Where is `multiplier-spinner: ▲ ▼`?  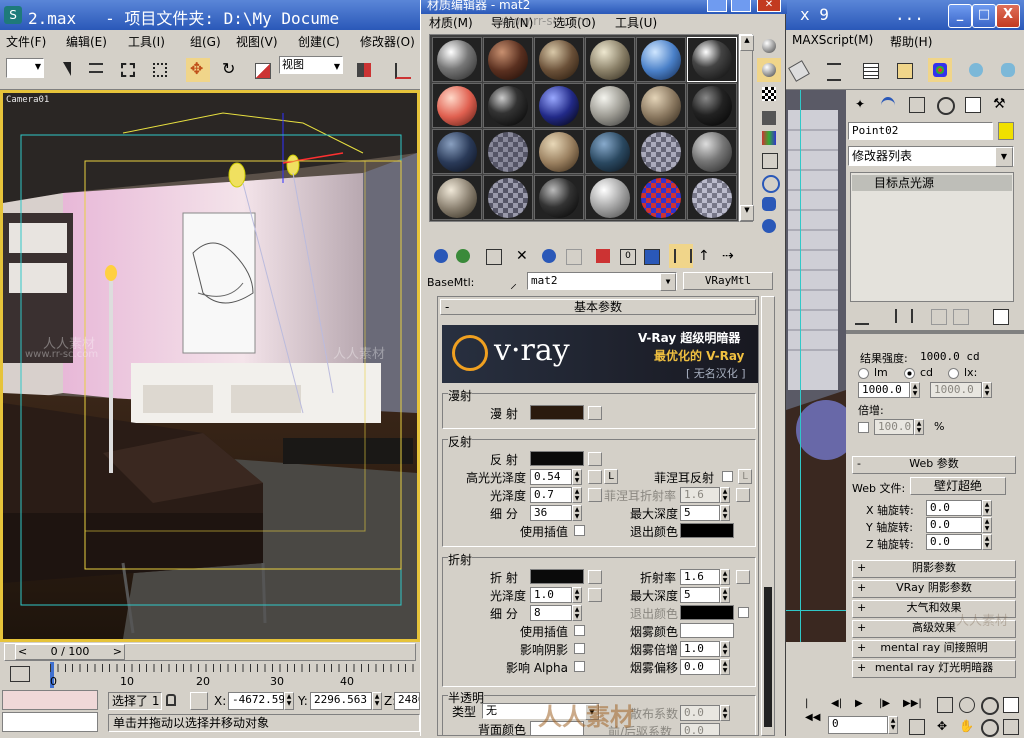 multiplier-spinner: ▲ ▼ is located at coordinates (919, 427).